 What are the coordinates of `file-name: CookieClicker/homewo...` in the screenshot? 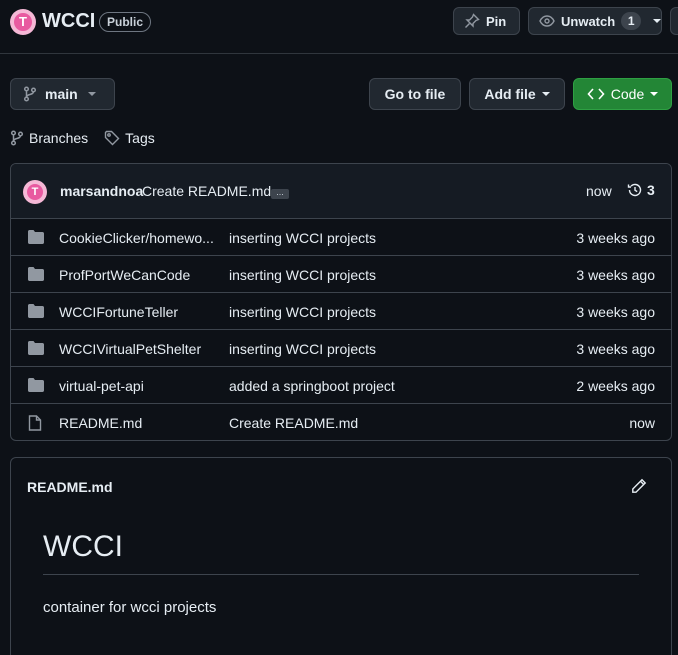 It's located at (138, 238).